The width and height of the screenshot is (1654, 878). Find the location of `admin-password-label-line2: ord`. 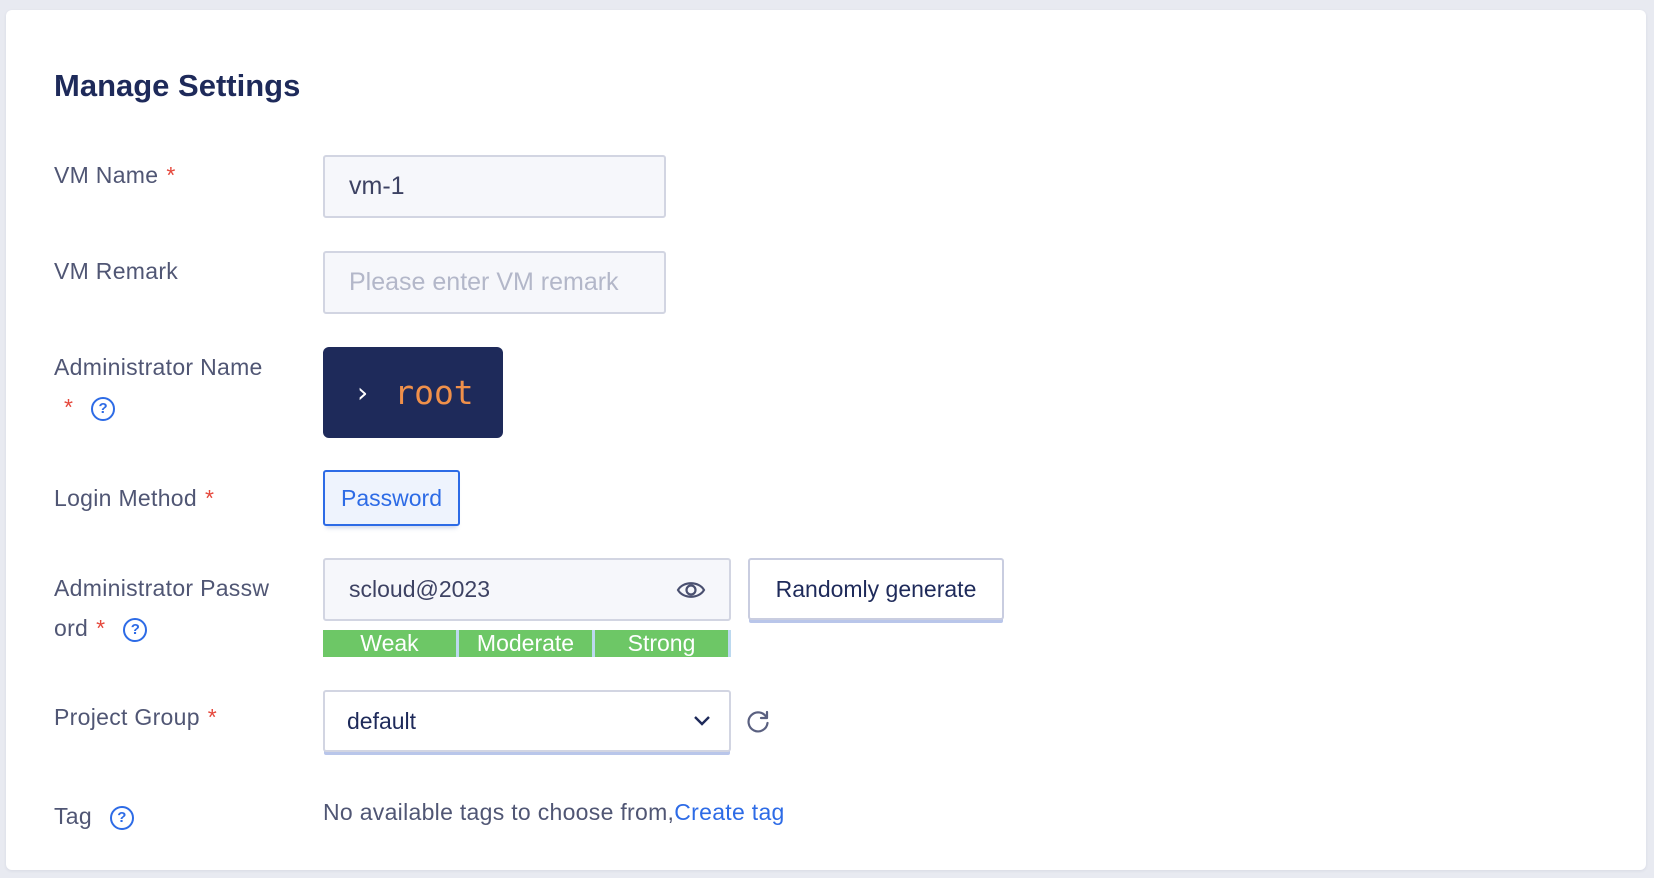

admin-password-label-line2: ord is located at coordinates (71, 628).